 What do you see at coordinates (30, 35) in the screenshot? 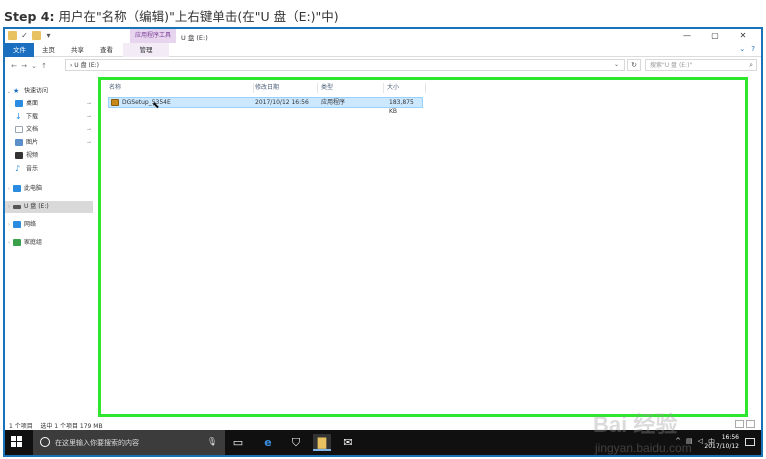
I see `quick-access-toolbar: ✓ ▾` at bounding box center [30, 35].